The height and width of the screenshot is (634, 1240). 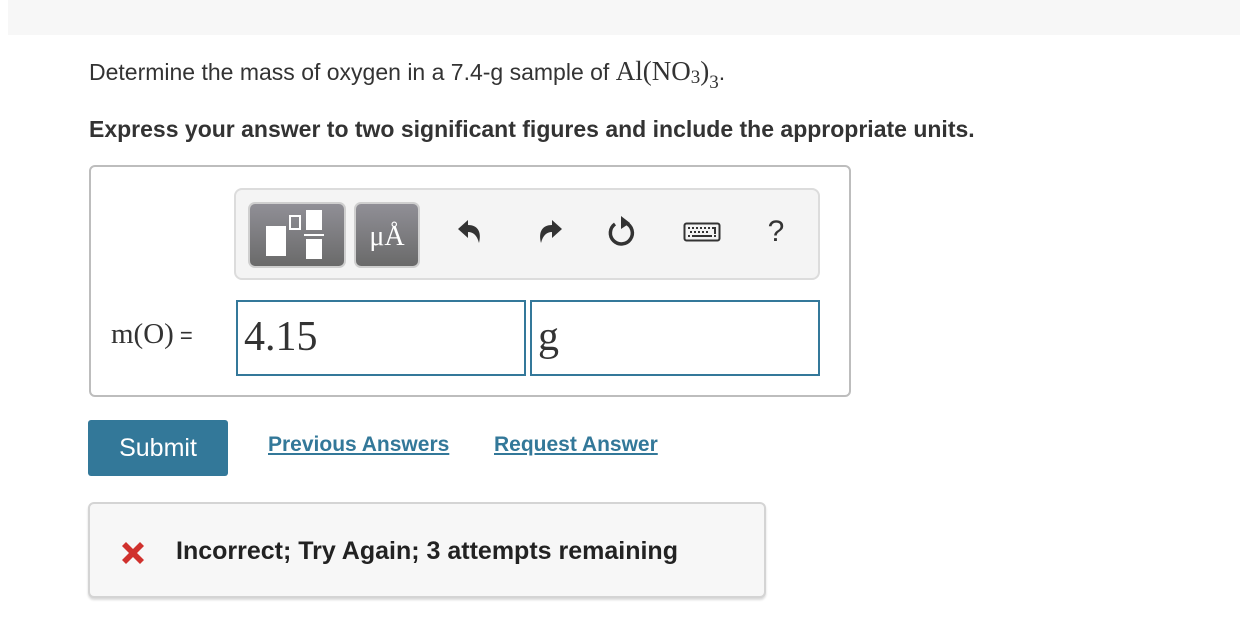 I want to click on reset-icon, so click(x=621, y=231).